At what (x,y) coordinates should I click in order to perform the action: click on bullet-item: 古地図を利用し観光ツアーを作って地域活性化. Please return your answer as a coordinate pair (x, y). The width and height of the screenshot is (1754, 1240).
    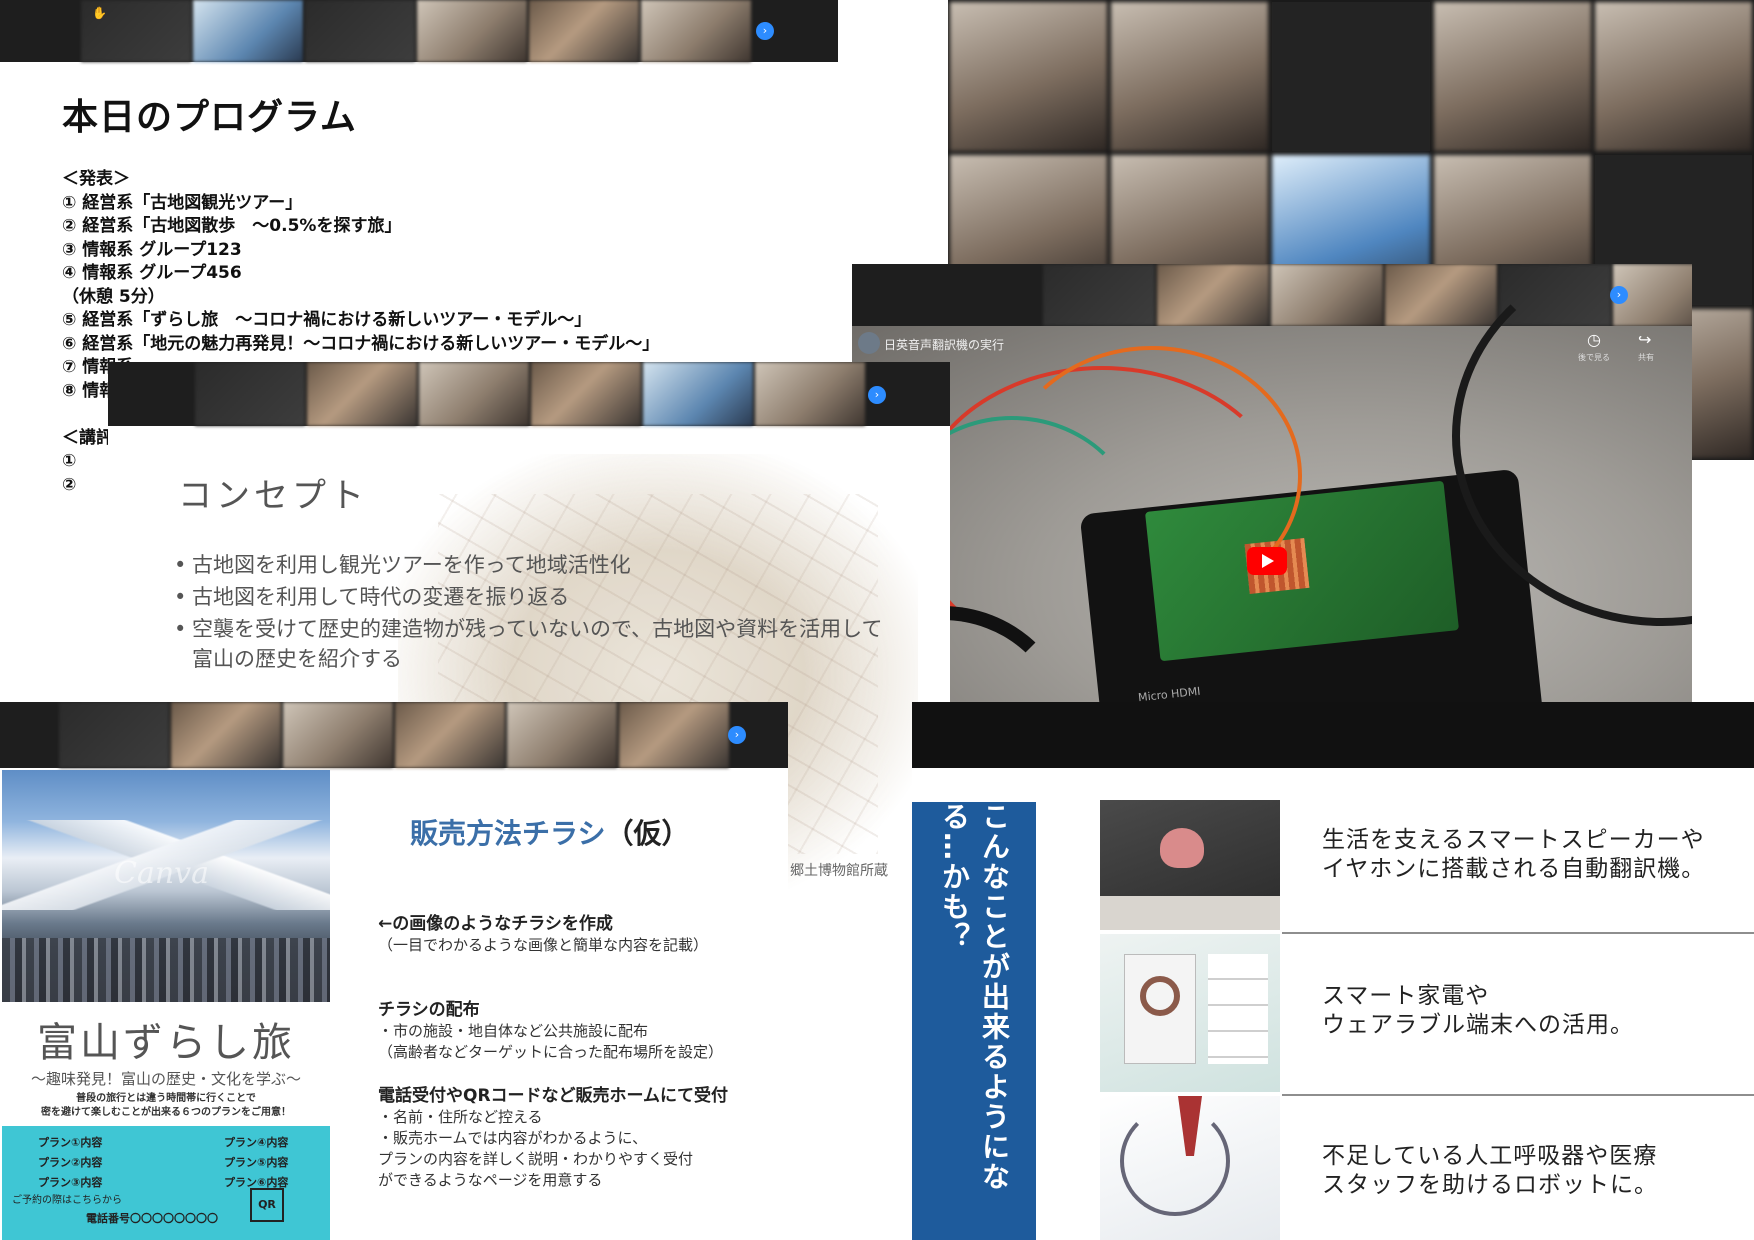
    Looking at the image, I should click on (534, 565).